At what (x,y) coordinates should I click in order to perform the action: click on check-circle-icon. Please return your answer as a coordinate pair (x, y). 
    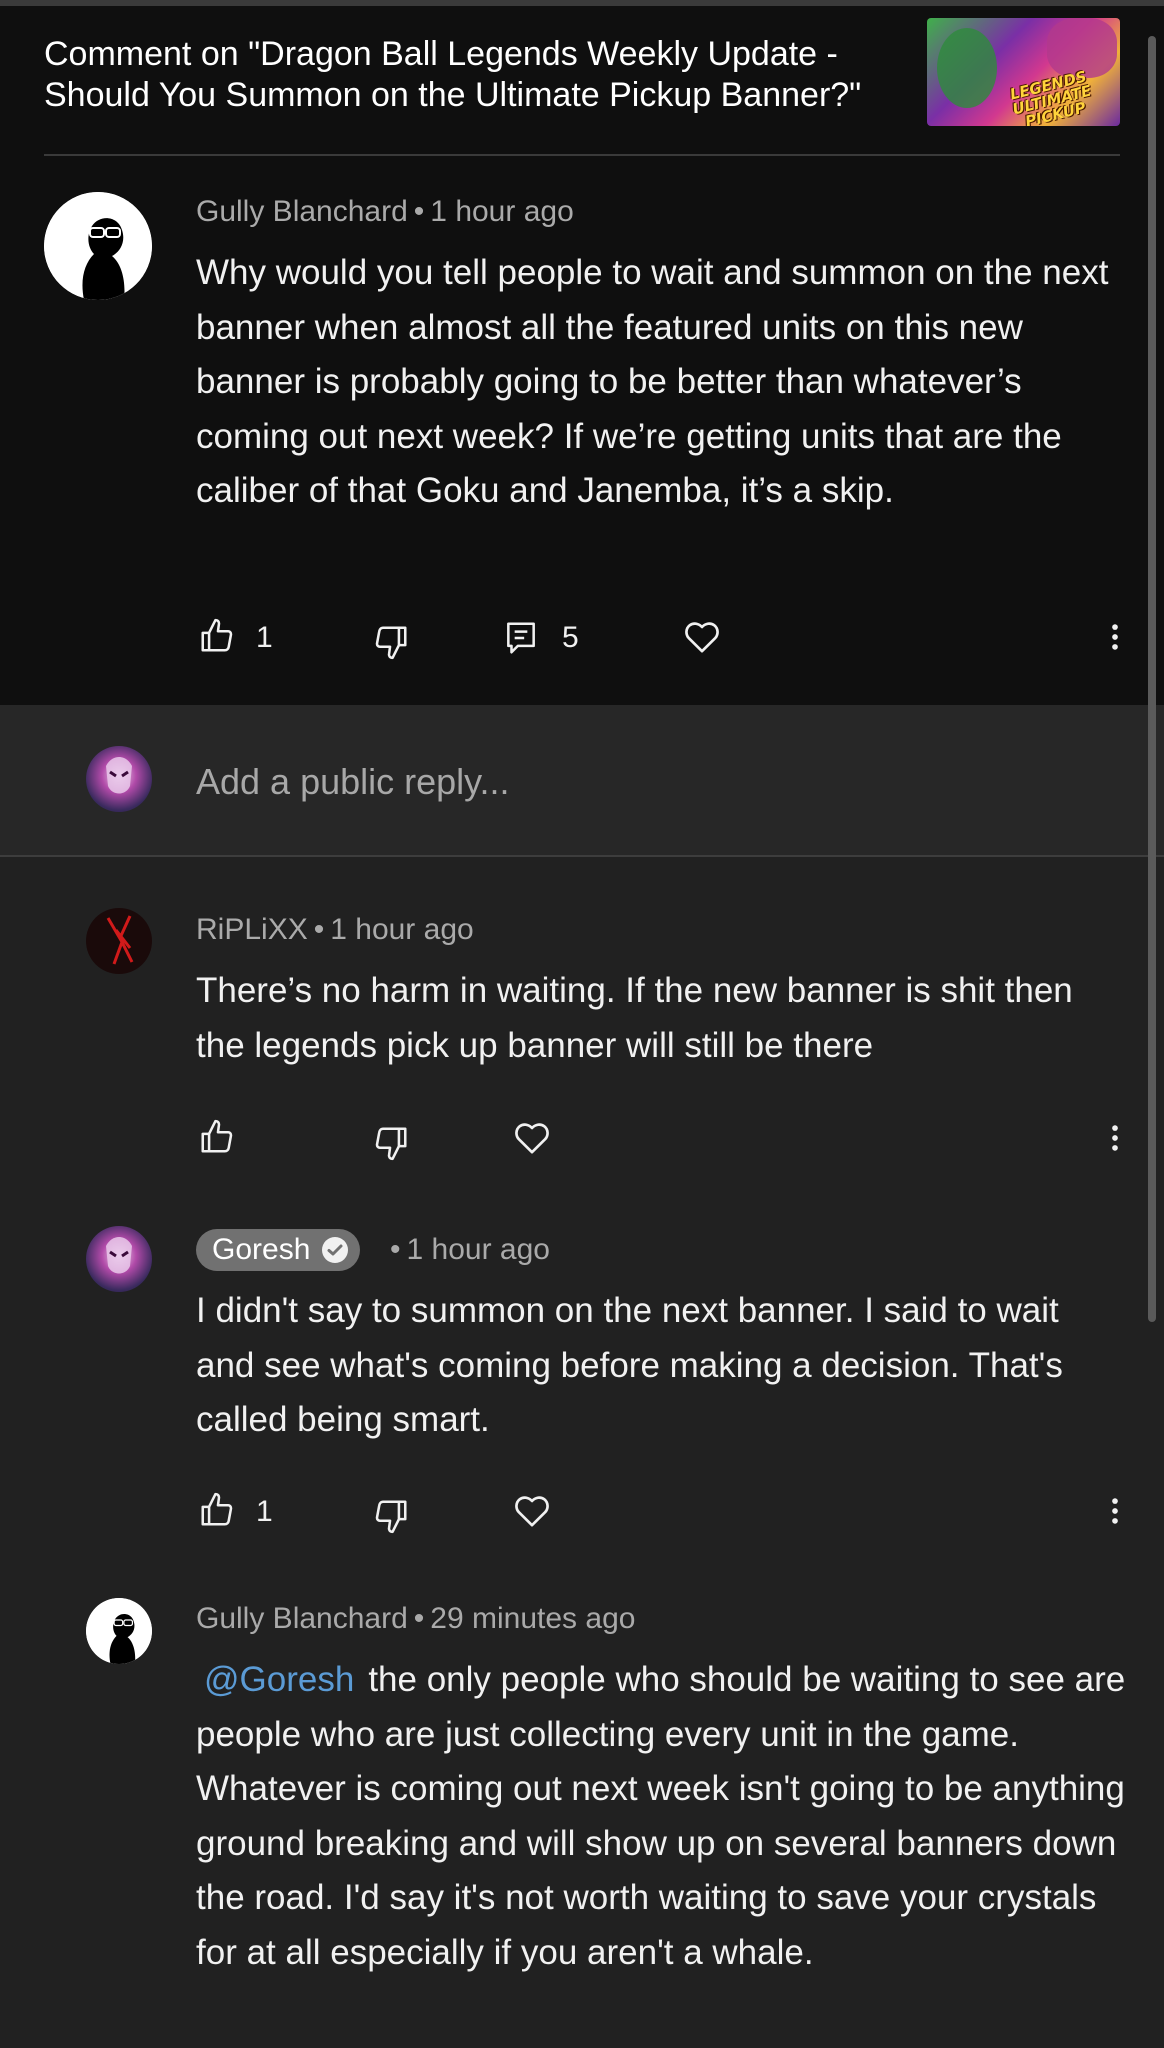
    Looking at the image, I should click on (335, 1250).